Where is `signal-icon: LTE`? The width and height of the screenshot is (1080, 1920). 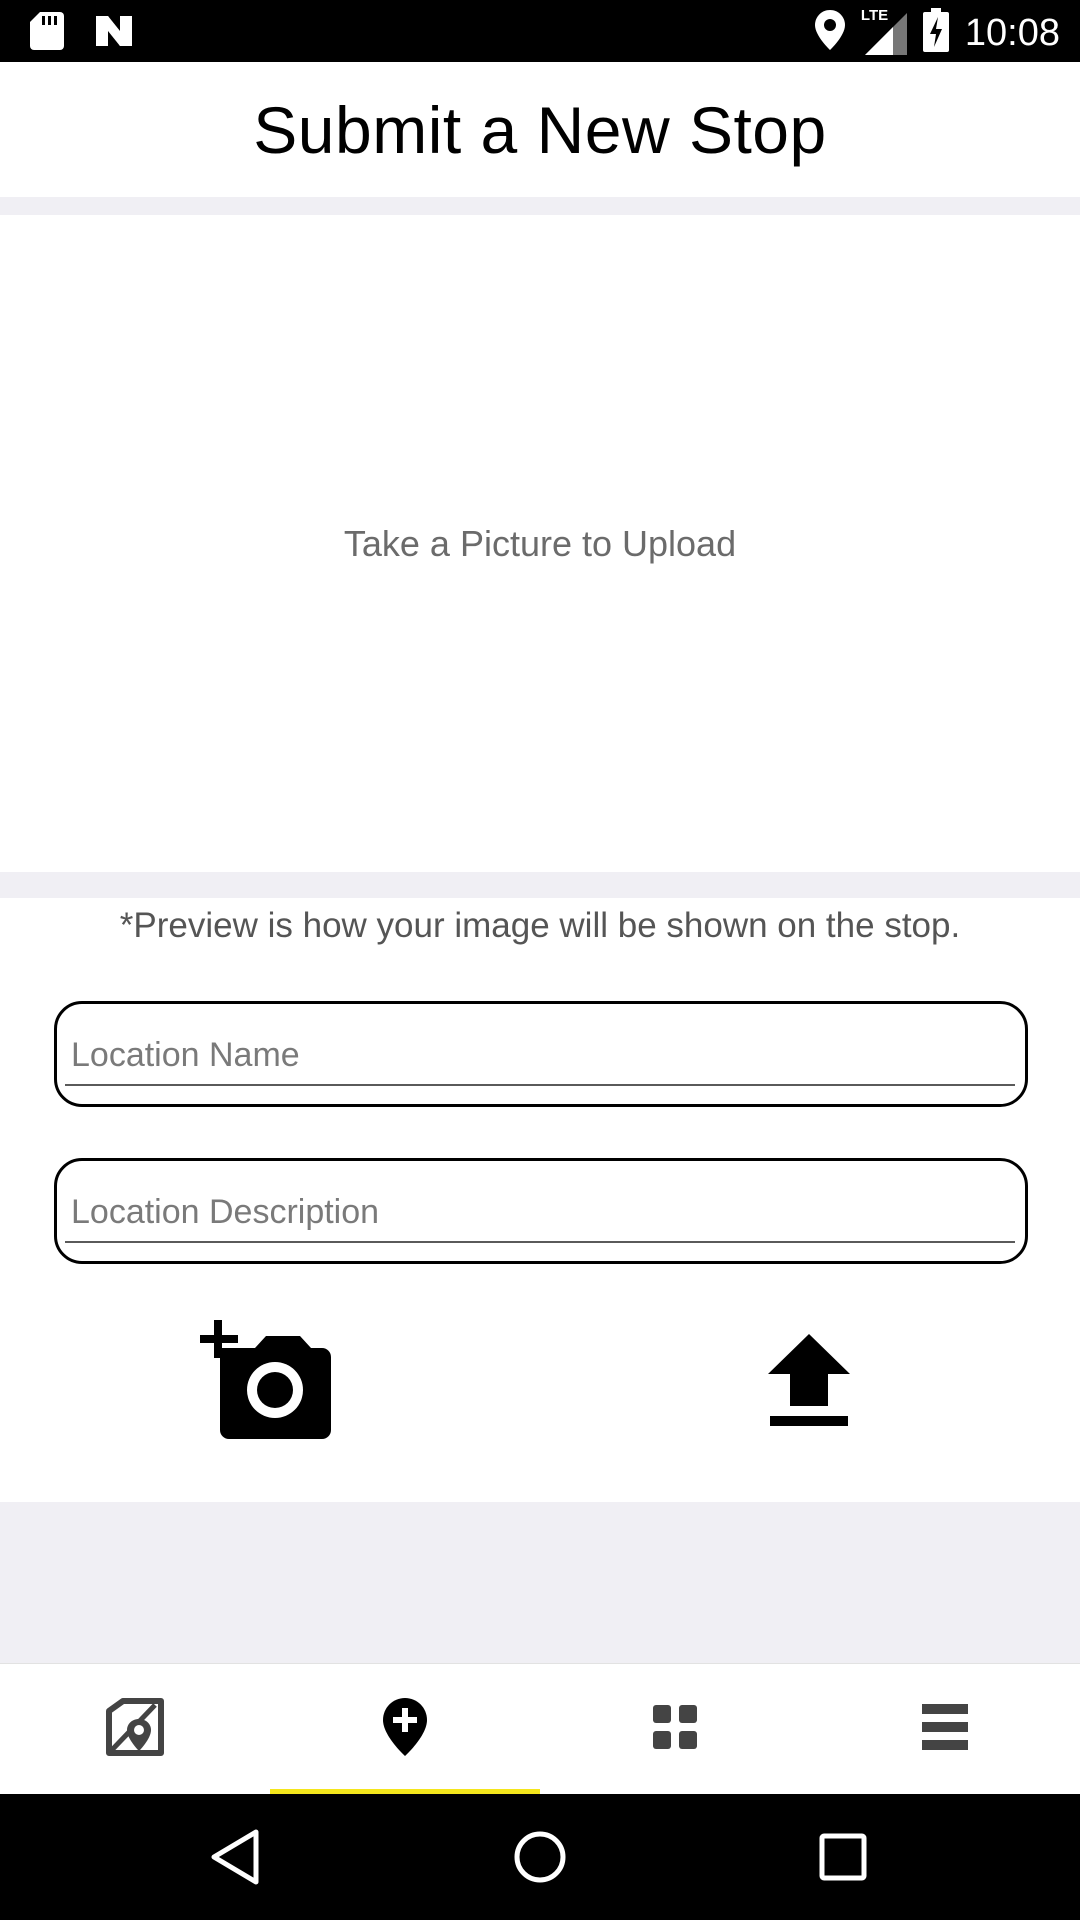 signal-icon: LTE is located at coordinates (884, 31).